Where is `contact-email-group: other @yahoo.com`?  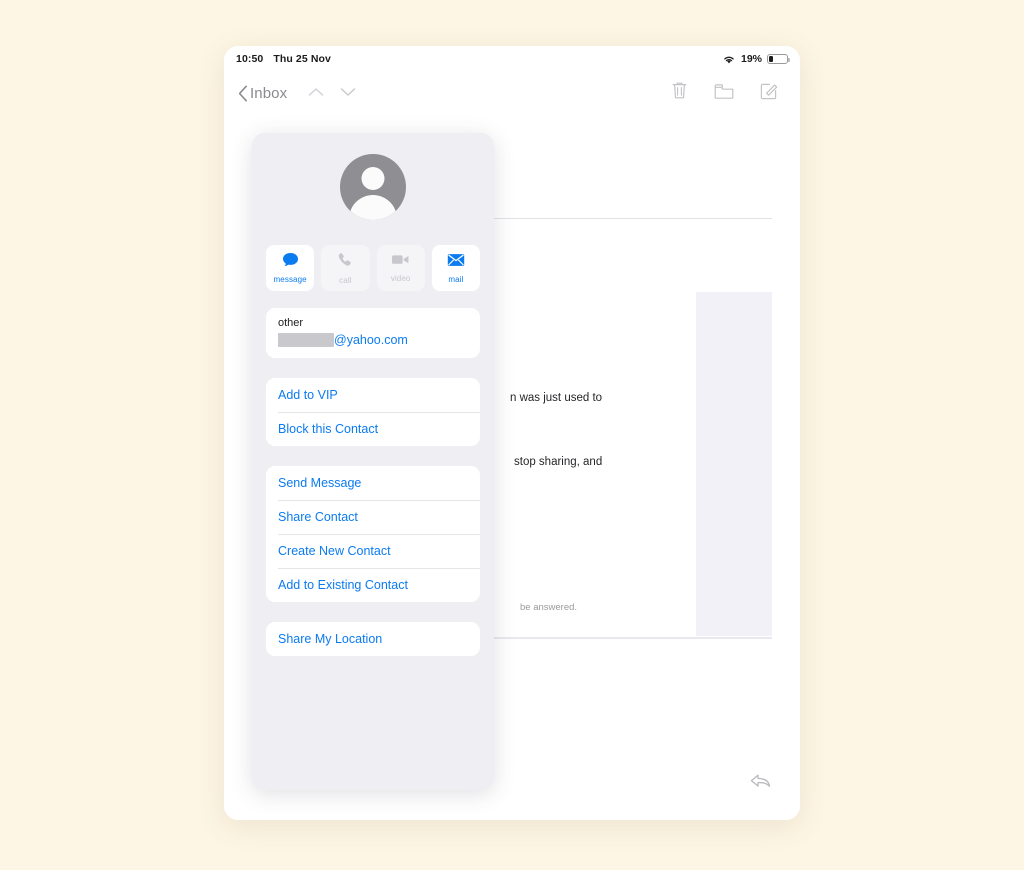
contact-email-group: other @yahoo.com is located at coordinates (373, 333).